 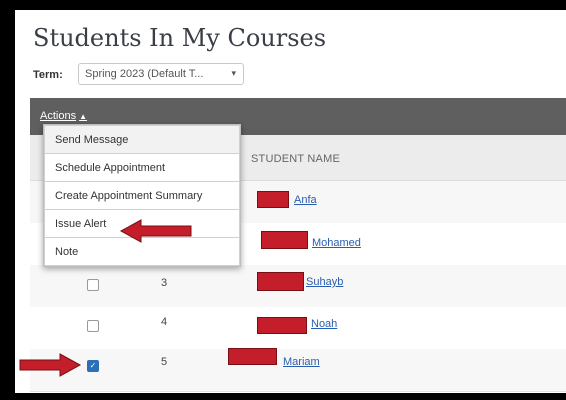 I want to click on page-title: Students In My Courses, so click(x=180, y=38).